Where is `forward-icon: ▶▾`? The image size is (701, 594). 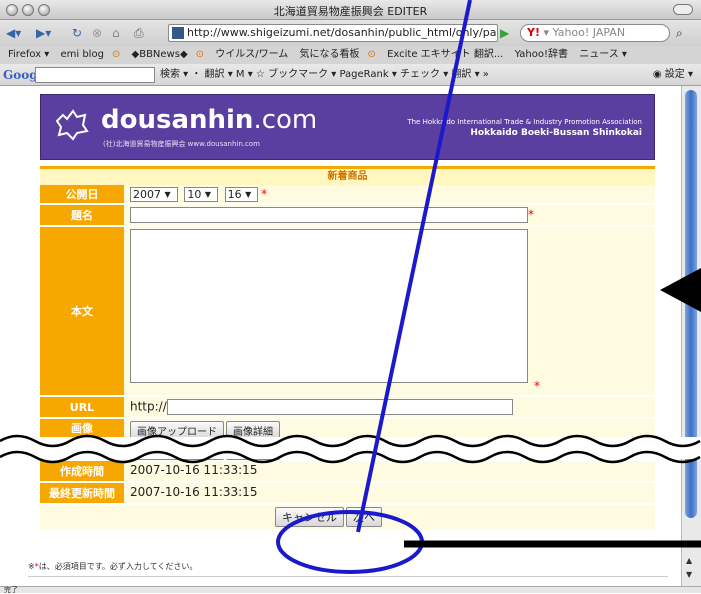 forward-icon: ▶▾ is located at coordinates (43, 33).